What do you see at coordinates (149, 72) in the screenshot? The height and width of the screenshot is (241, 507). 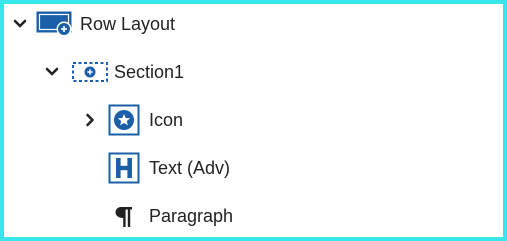 I see `tree-item-label: Section1` at bounding box center [149, 72].